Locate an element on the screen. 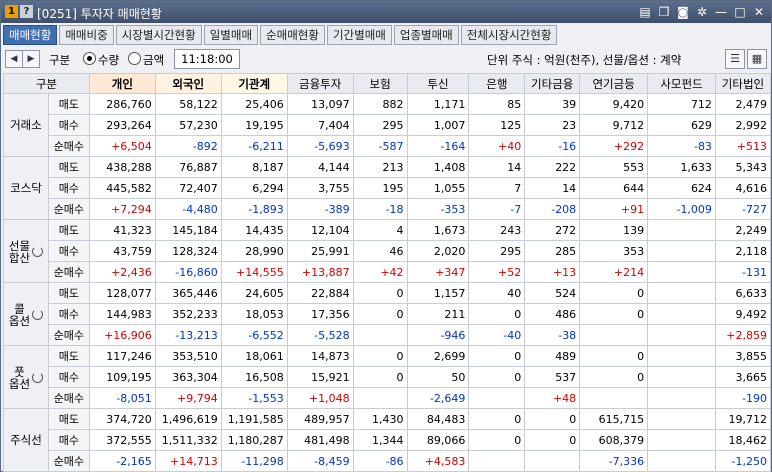 The height and width of the screenshot is (472, 772). cell-2: 18,061 is located at coordinates (254, 356).